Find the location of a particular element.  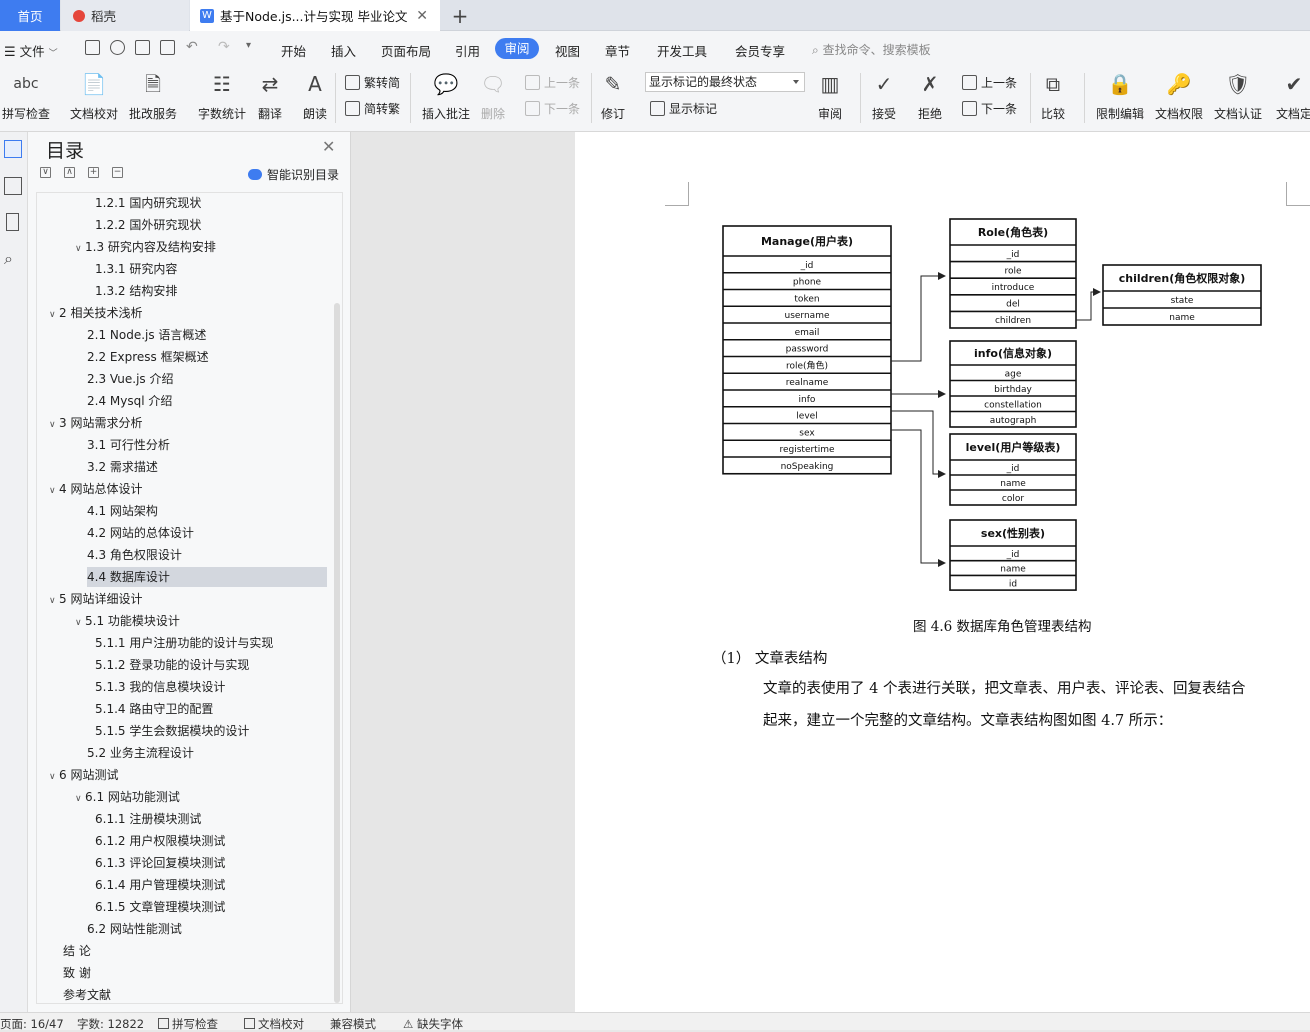

doc-check-button: 📄 文档校对 is located at coordinates (94, 98).